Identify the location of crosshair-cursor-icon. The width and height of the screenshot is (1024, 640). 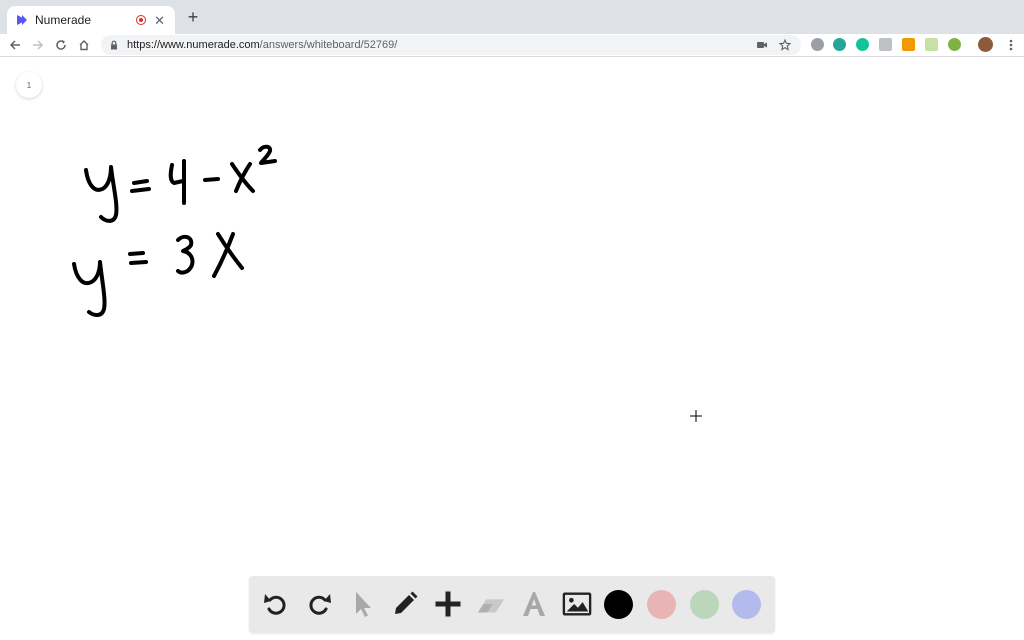
(696, 416).